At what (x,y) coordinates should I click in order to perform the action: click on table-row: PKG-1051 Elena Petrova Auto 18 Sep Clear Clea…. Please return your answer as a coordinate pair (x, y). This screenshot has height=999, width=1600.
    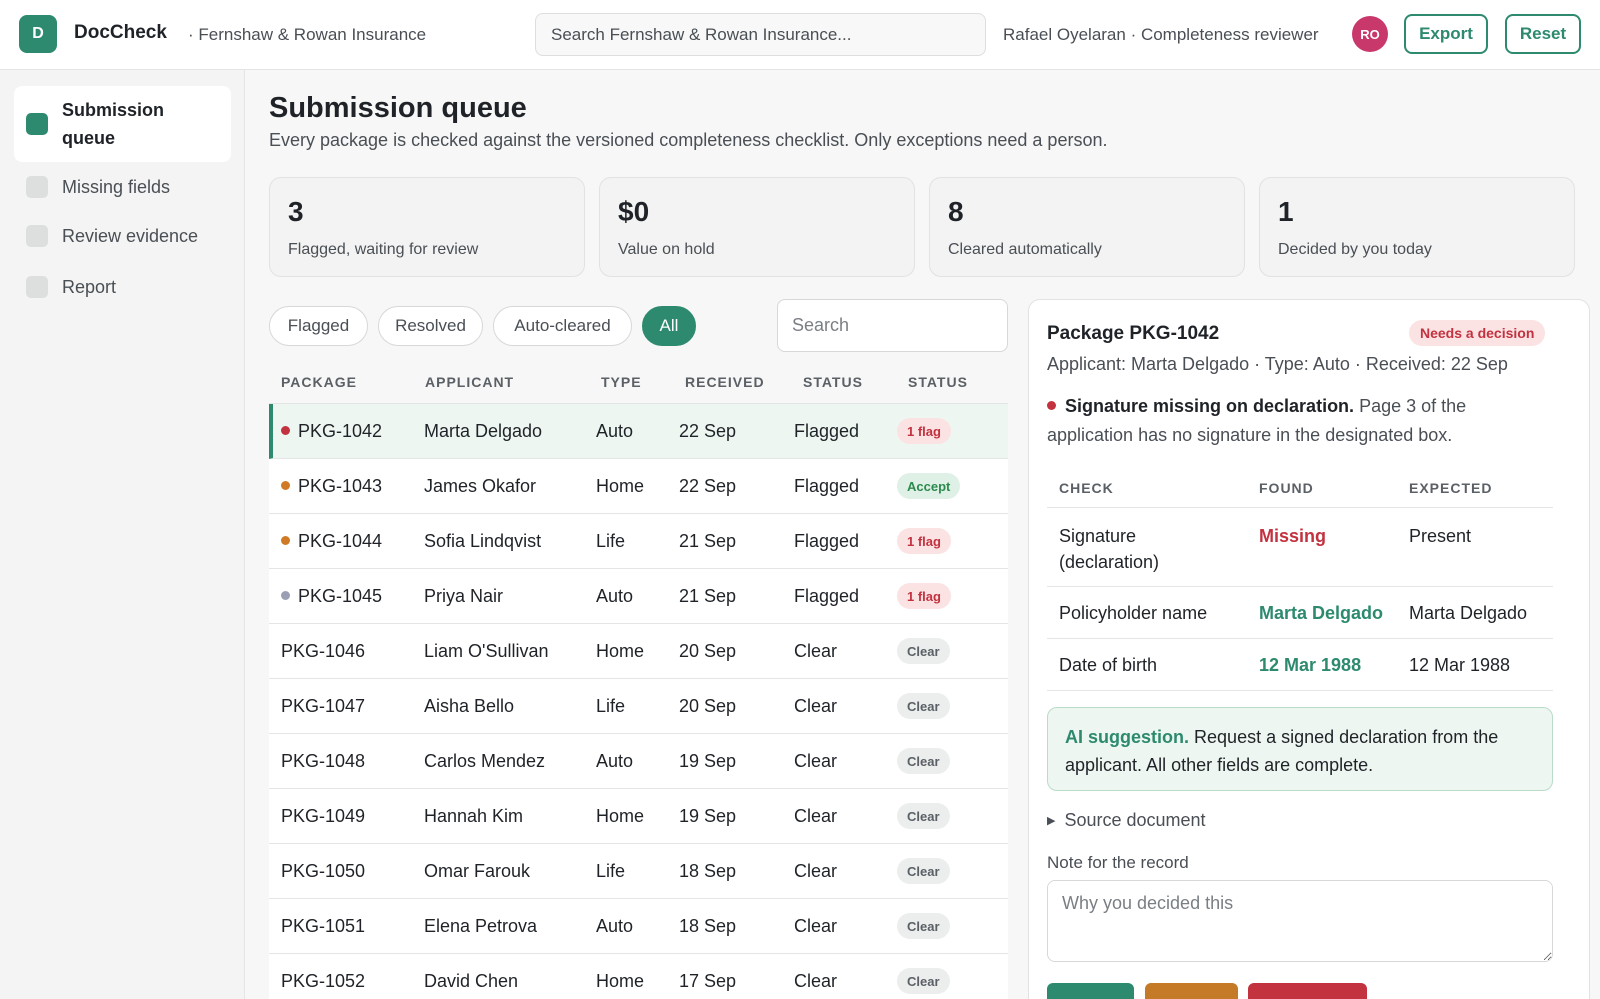
    Looking at the image, I should click on (638, 926).